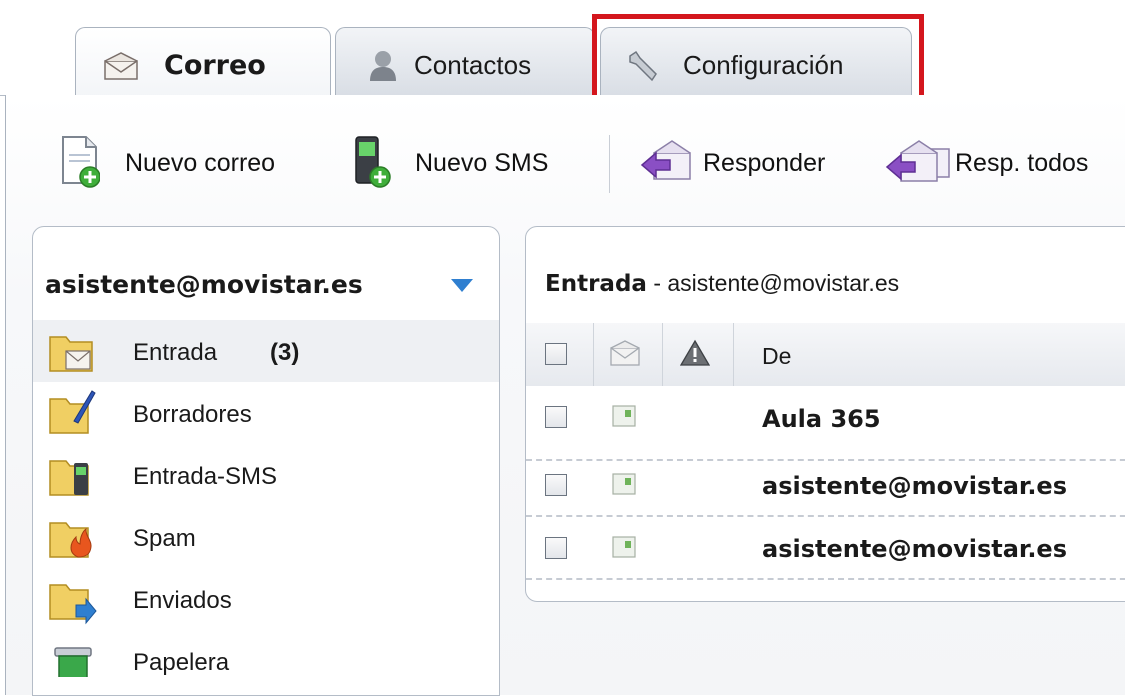 Image resolution: width=1125 pixels, height=696 pixels. What do you see at coordinates (72, 412) in the screenshot?
I see `drafts-folder-icon` at bounding box center [72, 412].